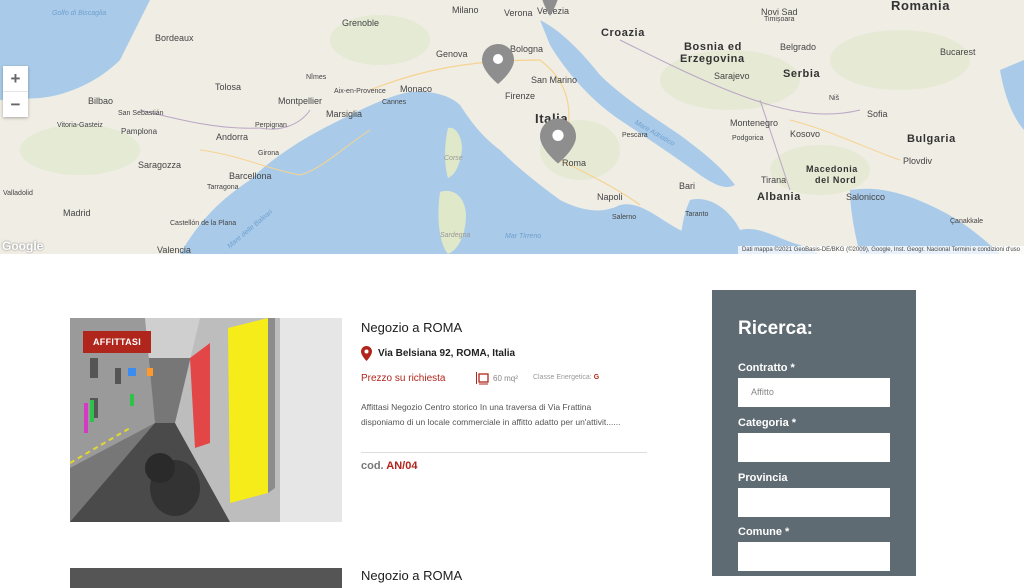  I want to click on map-label-verona: Verona, so click(518, 13).